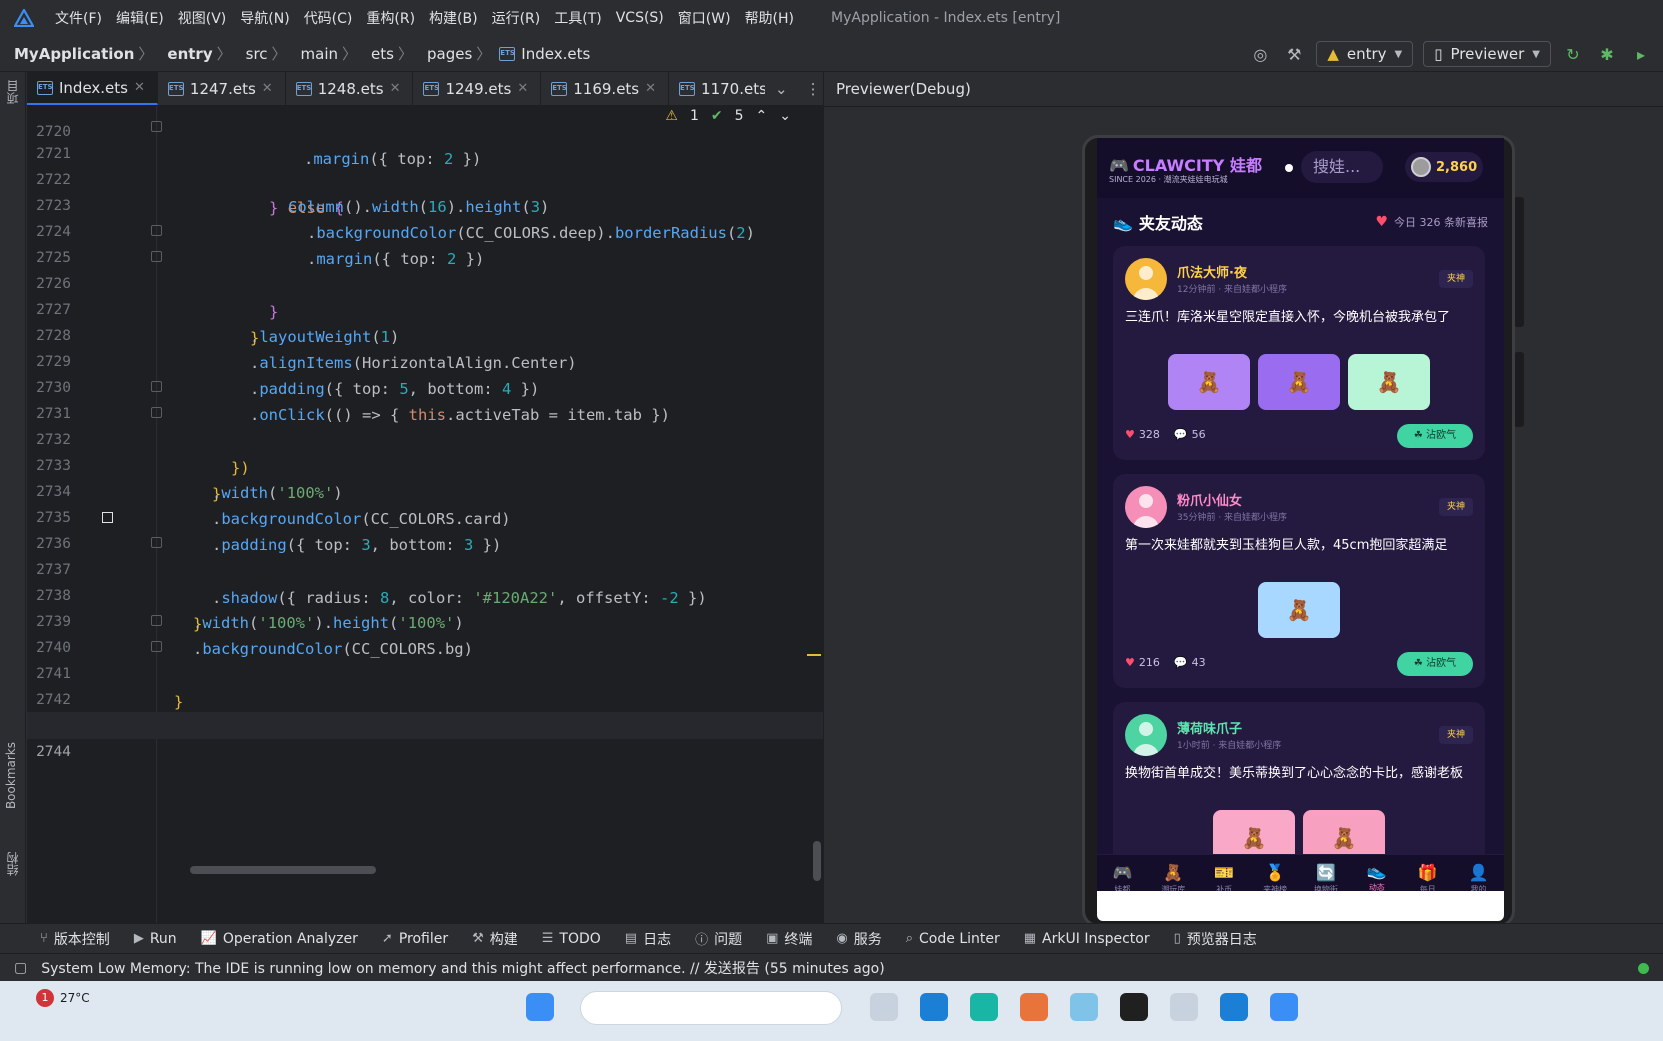 The height and width of the screenshot is (1041, 1663). I want to click on app-tab-coins: 🎫 补币, so click(1224, 879).